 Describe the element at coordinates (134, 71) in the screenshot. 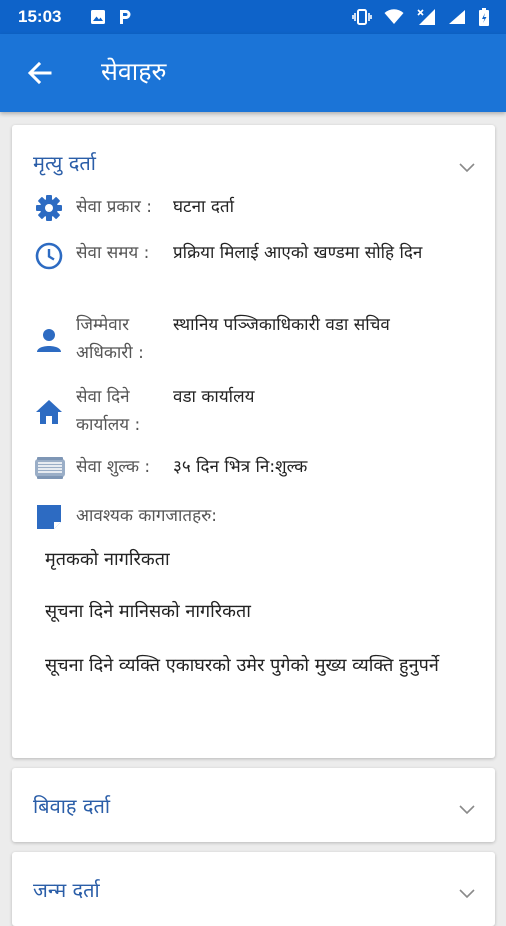

I see `page-title: सेवाहरु` at that location.